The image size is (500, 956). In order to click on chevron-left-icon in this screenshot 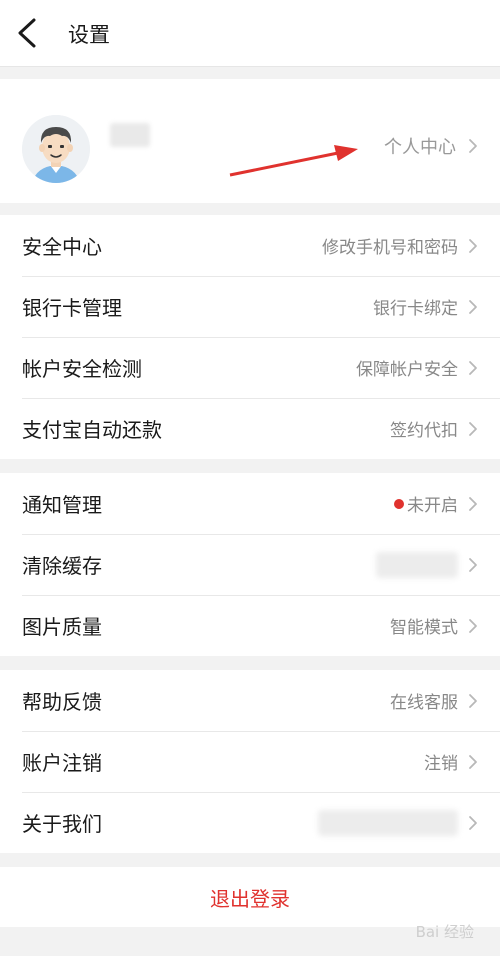, I will do `click(27, 33)`.